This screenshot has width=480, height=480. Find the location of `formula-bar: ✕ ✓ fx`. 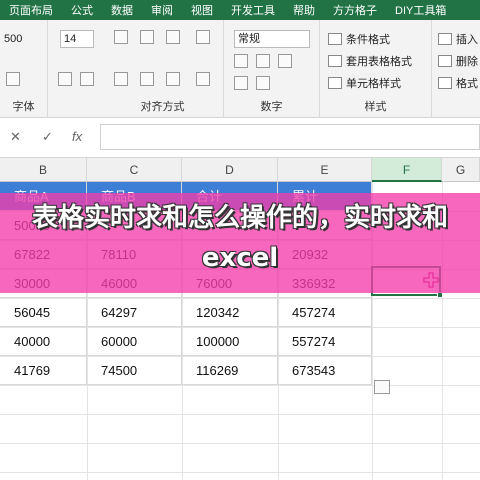

formula-bar: ✕ ✓ fx is located at coordinates (240, 138).